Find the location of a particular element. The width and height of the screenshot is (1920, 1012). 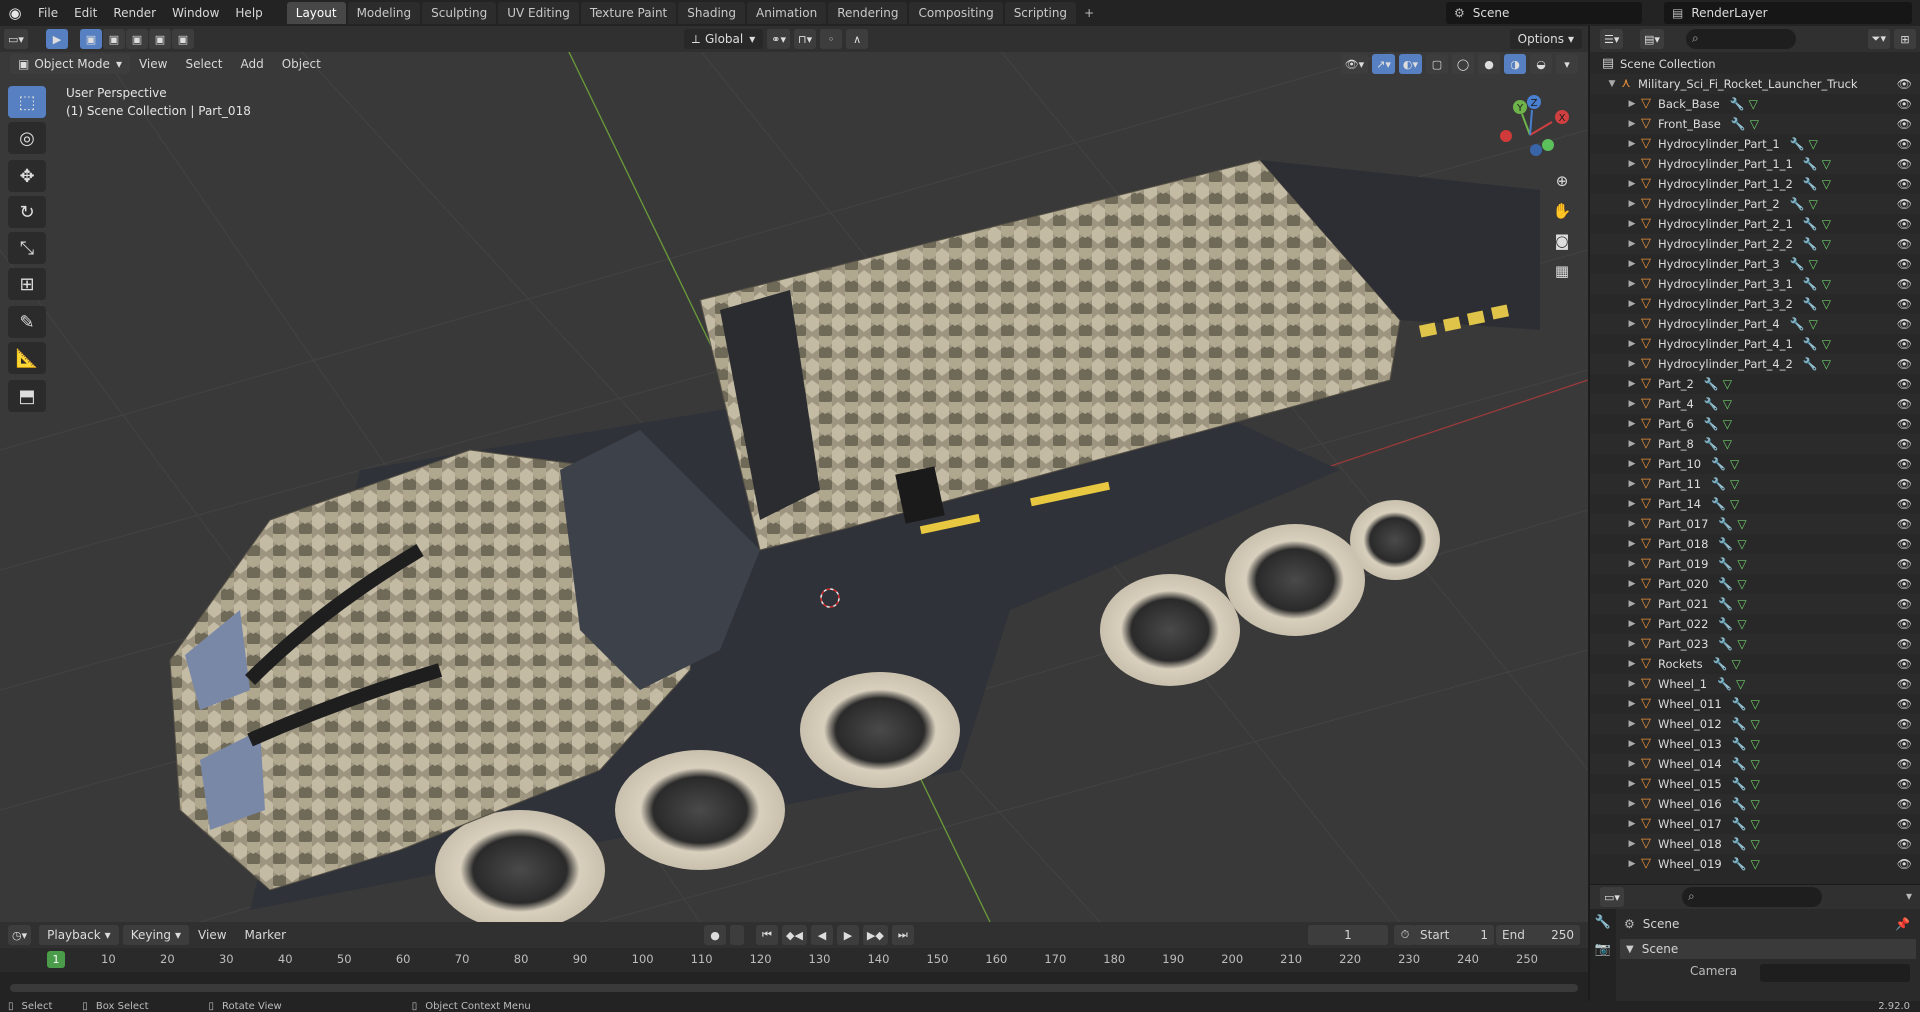

outliner-item-part: ▶ ▽ Part_019 🔧 ▽ 👁 is located at coordinates (1755, 564).